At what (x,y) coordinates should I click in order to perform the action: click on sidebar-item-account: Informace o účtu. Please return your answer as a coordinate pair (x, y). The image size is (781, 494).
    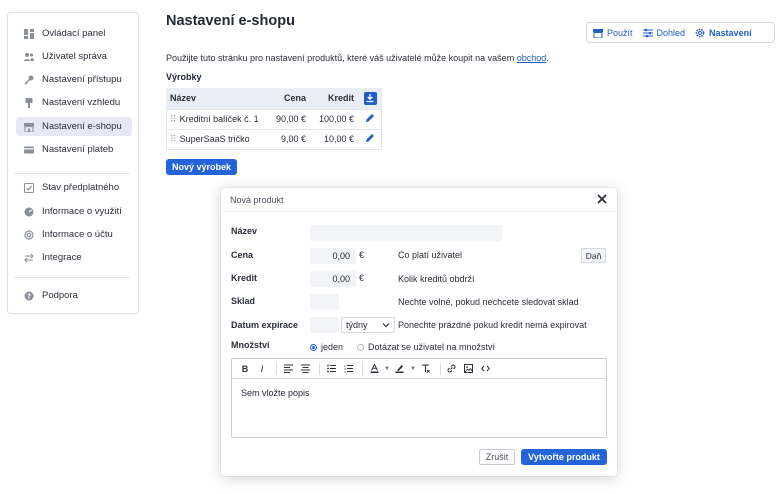
    Looking at the image, I should click on (74, 234).